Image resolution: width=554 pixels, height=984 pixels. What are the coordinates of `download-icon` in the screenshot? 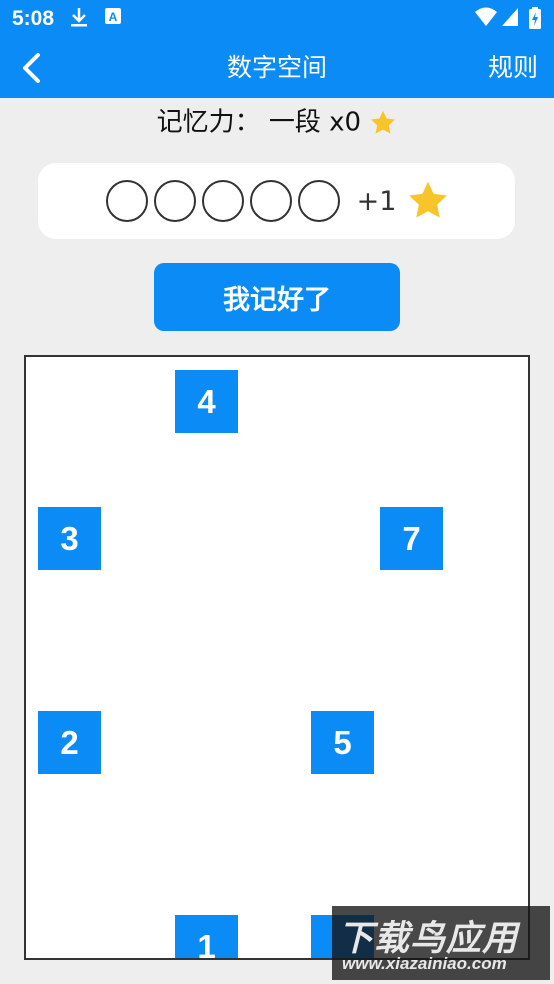 It's located at (79, 19).